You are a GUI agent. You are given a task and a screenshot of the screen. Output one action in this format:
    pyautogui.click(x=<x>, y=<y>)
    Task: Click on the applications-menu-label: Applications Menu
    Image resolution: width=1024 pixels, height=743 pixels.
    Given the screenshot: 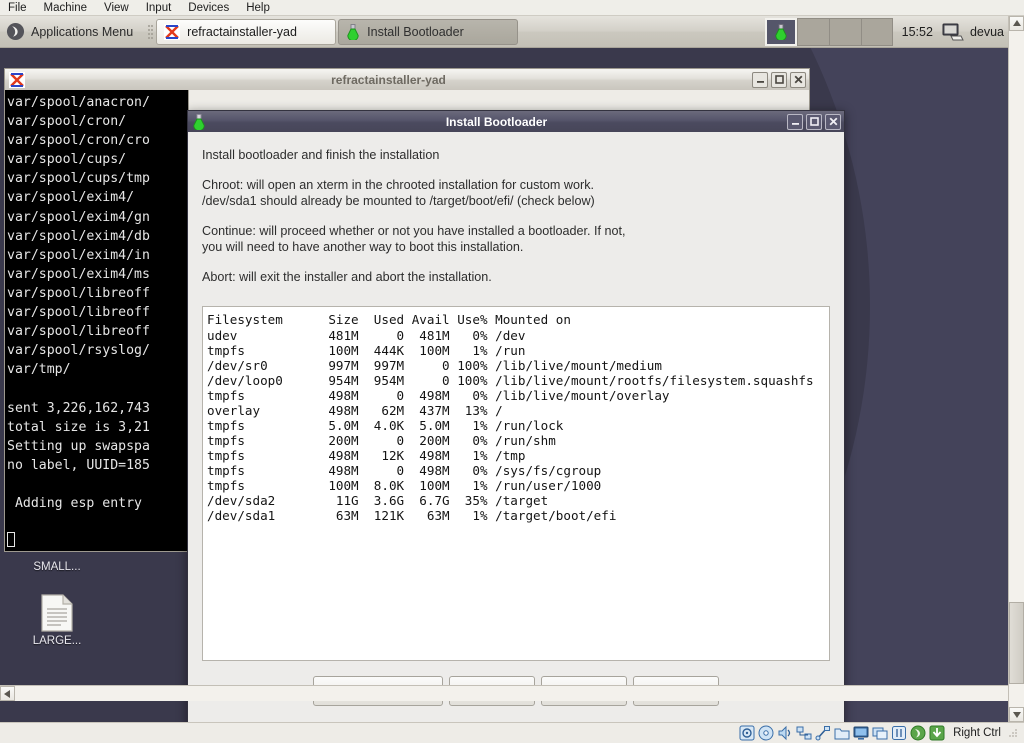 What is the action you would take?
    pyautogui.click(x=82, y=31)
    